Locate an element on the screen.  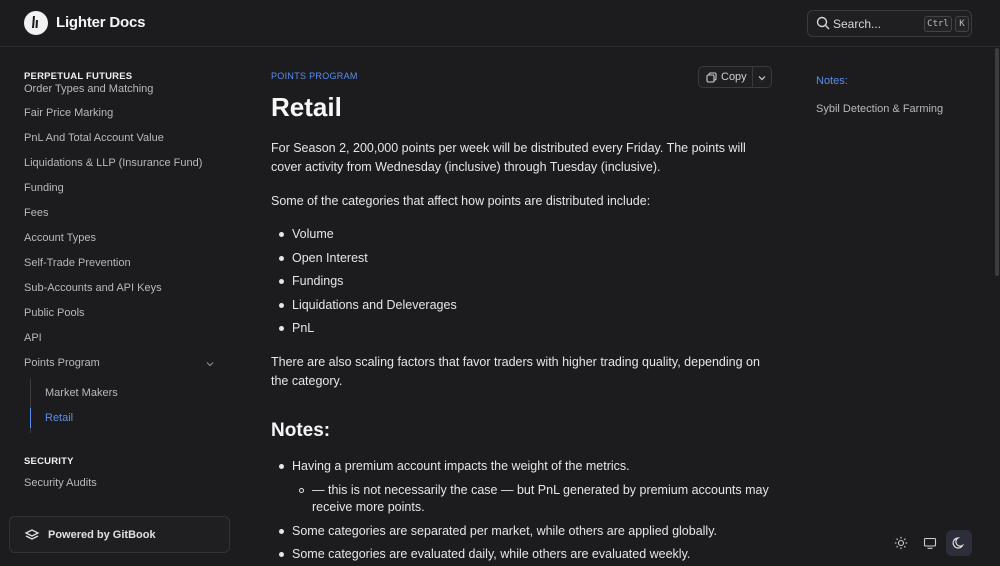
section-perpetual-futures: PERPETUAL FUTURES is located at coordinates (78, 76).